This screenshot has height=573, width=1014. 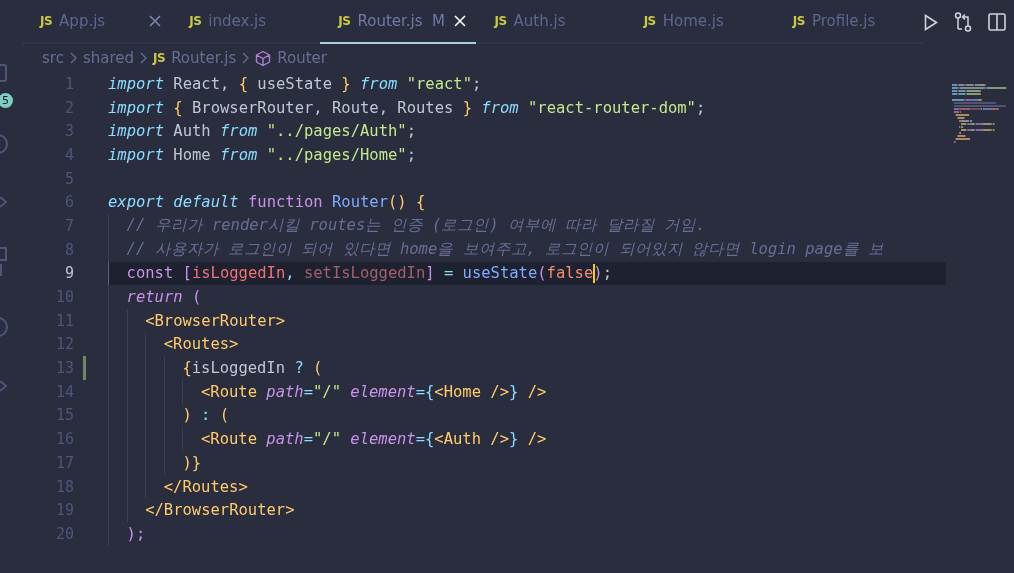 I want to click on line-number: 9, so click(x=68, y=273).